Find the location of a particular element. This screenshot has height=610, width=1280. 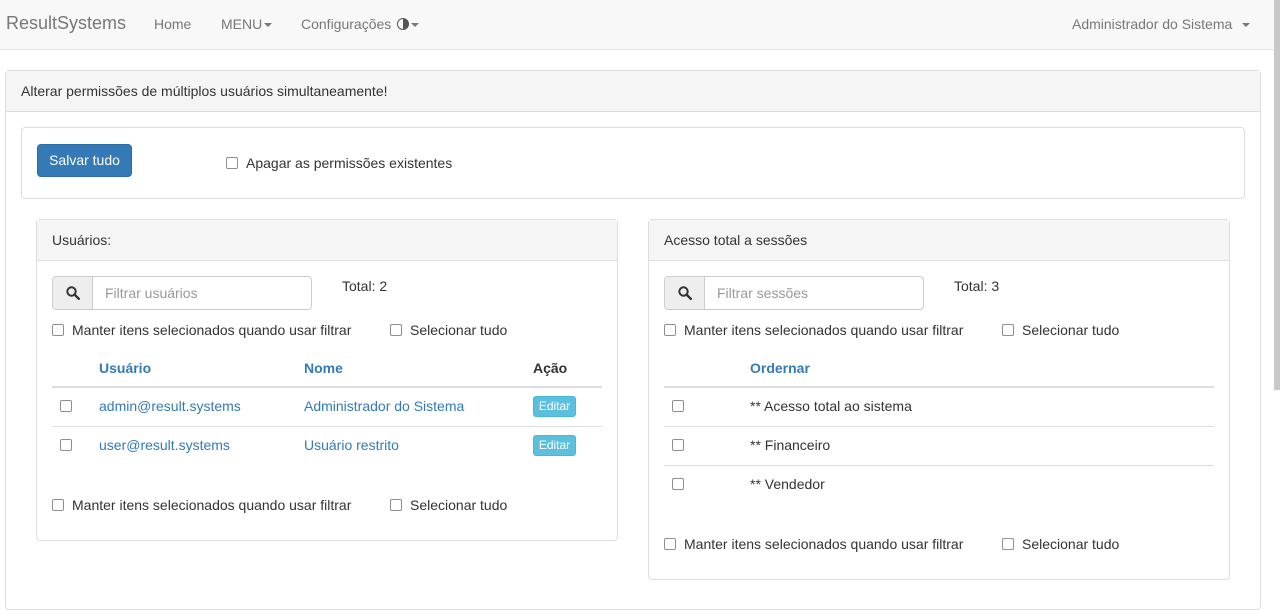

users-column-name: Nome is located at coordinates (323, 368).